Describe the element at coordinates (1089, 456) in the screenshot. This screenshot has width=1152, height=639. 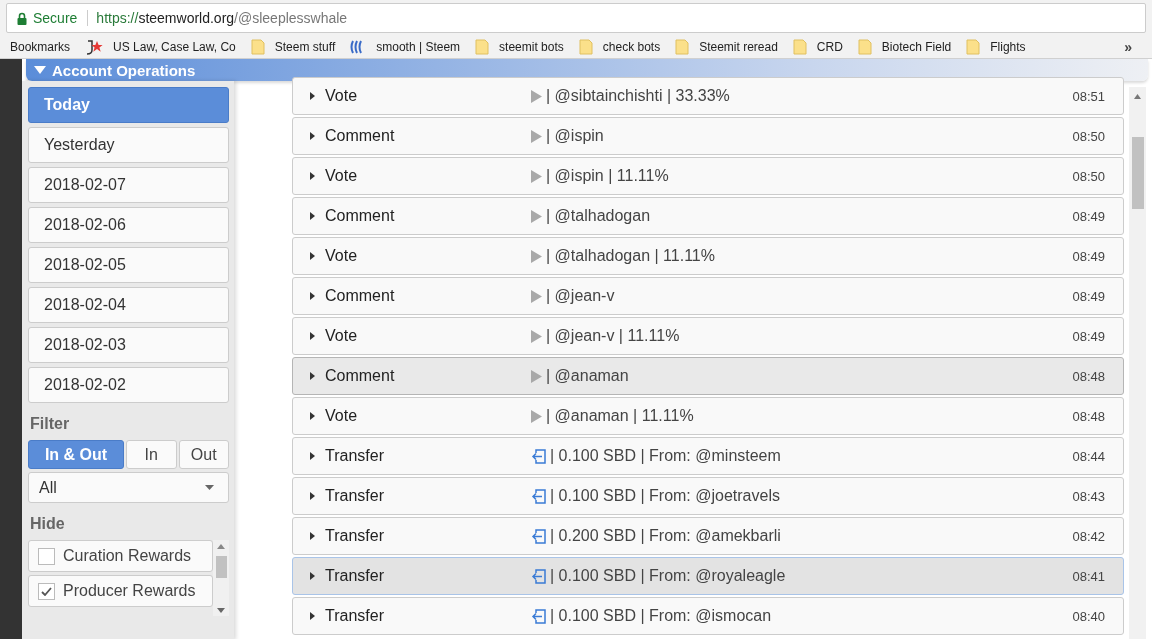
I see `operation-time: 08:44` at that location.